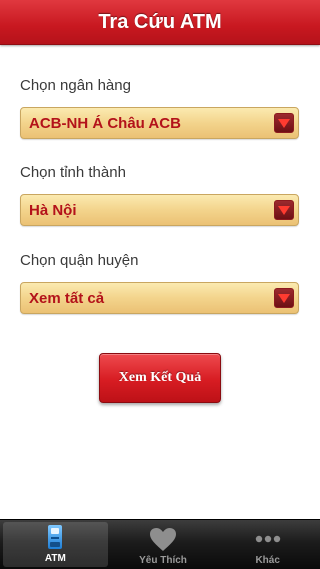 The width and height of the screenshot is (320, 569). Describe the element at coordinates (160, 378) in the screenshot. I see `view-results-button: Xem Kết Quả` at that location.